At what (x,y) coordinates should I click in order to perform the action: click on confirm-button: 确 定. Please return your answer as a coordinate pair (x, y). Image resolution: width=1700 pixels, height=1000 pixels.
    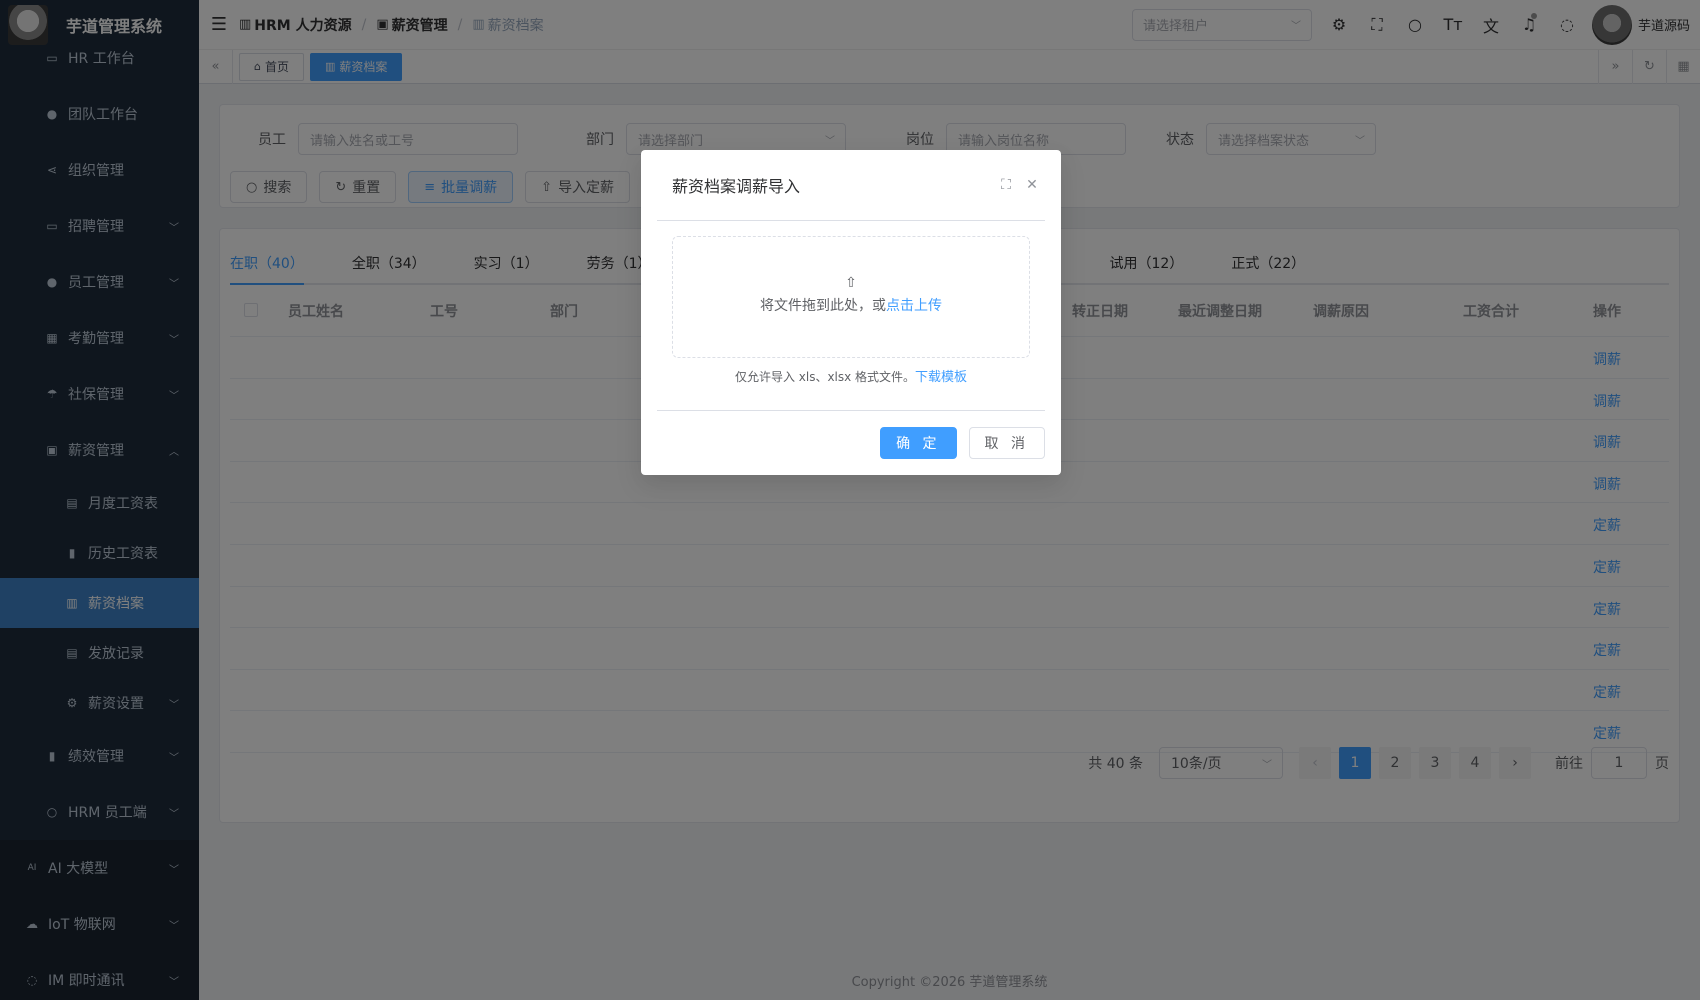
    Looking at the image, I should click on (918, 443).